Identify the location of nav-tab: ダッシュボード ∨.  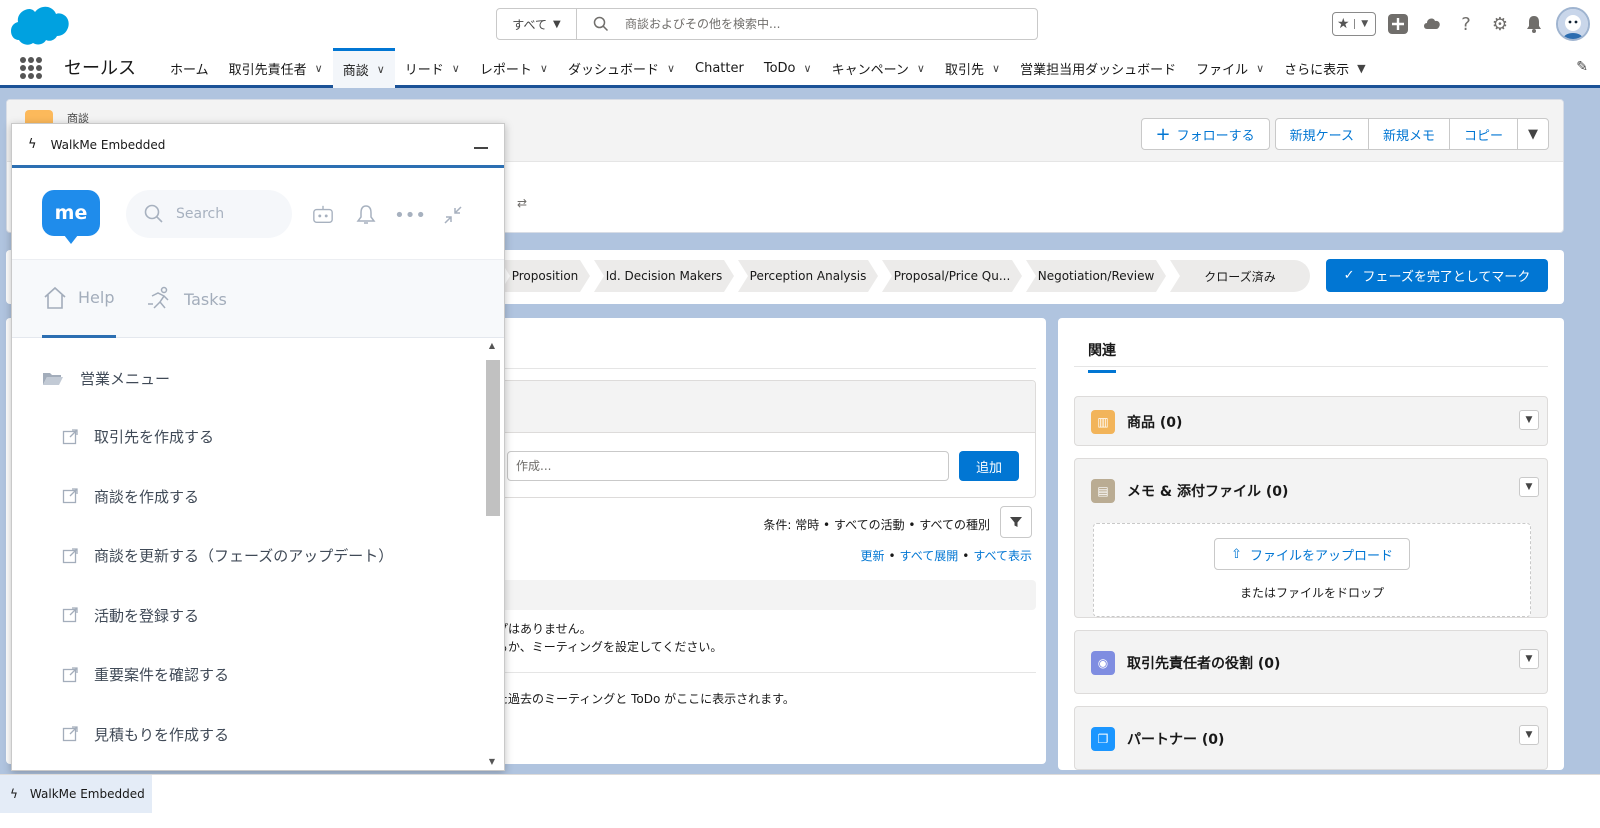
(621, 68).